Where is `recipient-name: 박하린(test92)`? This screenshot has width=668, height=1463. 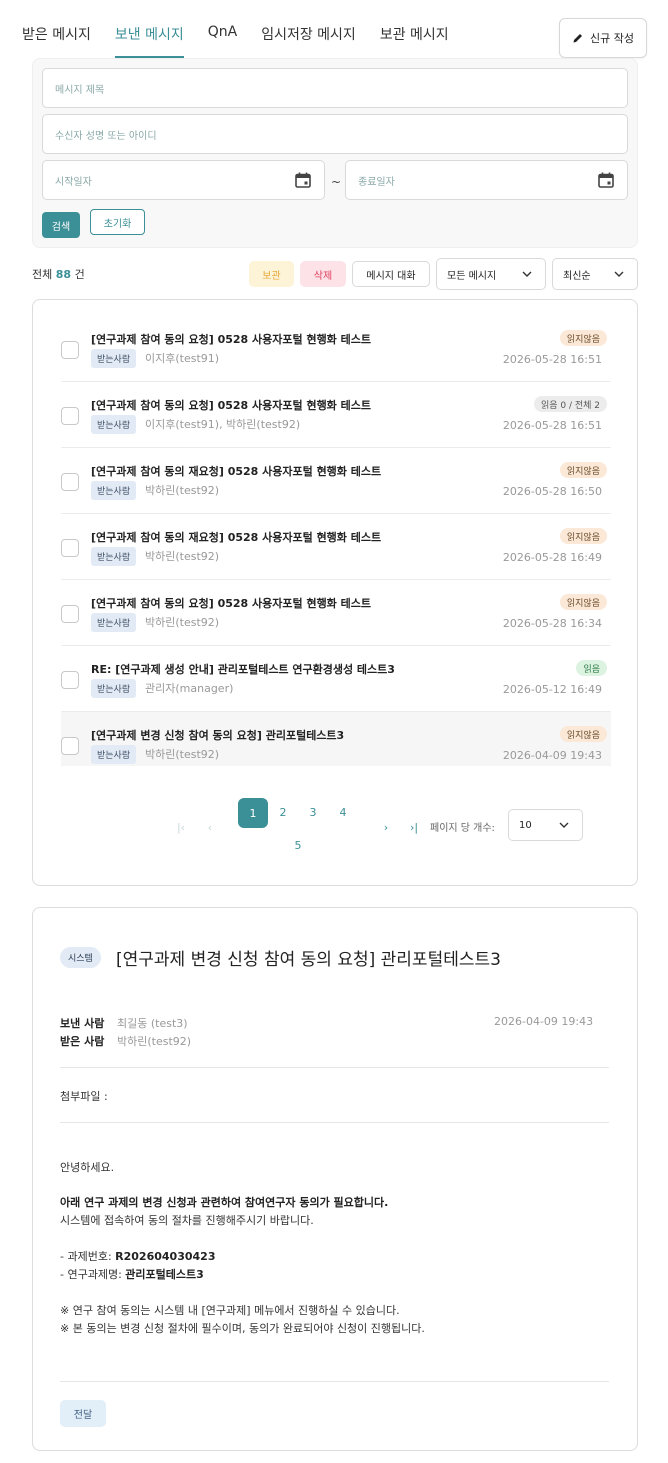 recipient-name: 박하린(test92) is located at coordinates (182, 556).